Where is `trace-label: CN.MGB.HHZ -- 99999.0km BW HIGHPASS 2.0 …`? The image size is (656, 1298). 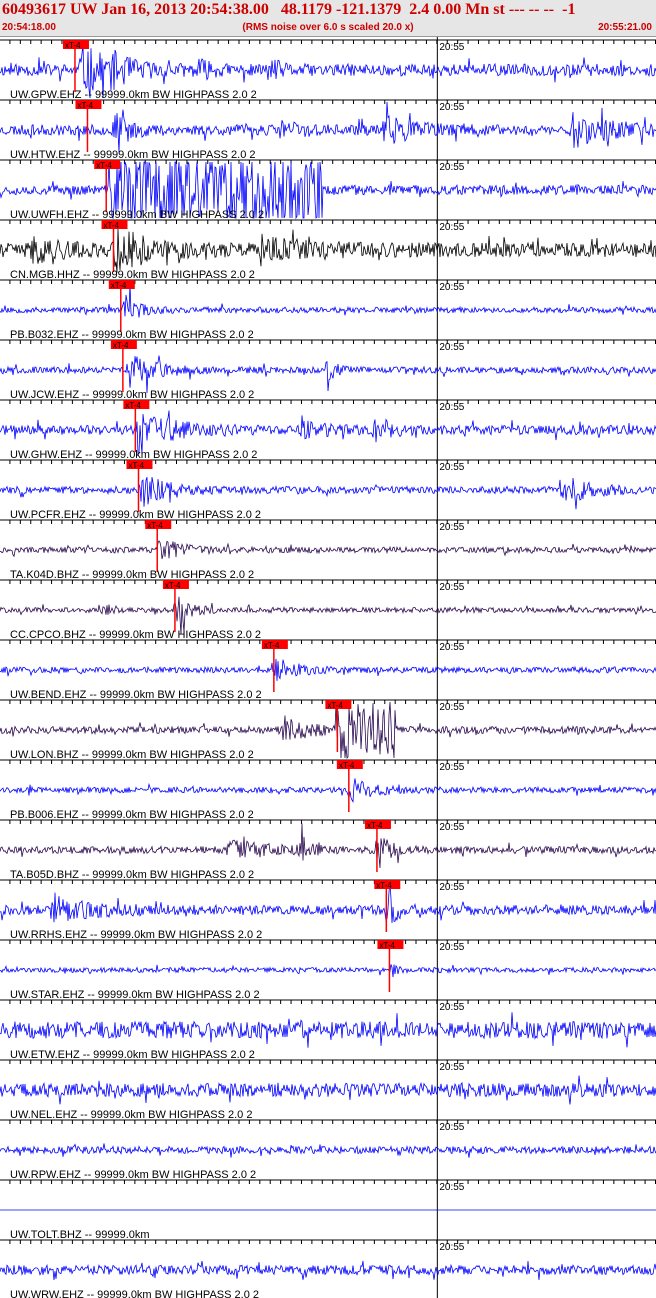
trace-label: CN.MGB.HHZ -- 99999.0km BW HIGHPASS 2.0 … is located at coordinates (132, 275).